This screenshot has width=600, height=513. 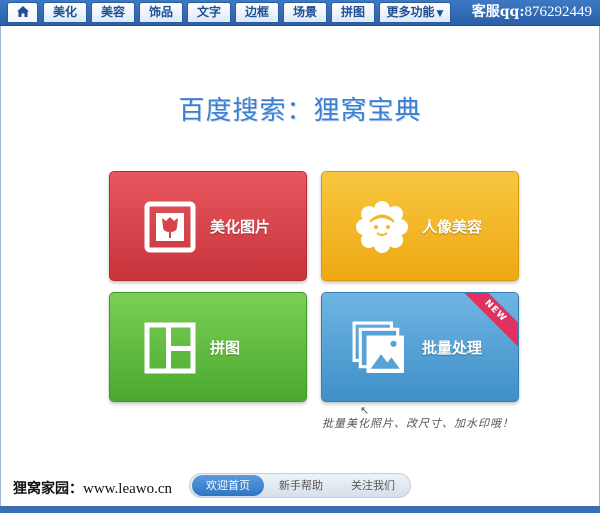 I want to click on bottom-bar, so click(x=300, y=509).